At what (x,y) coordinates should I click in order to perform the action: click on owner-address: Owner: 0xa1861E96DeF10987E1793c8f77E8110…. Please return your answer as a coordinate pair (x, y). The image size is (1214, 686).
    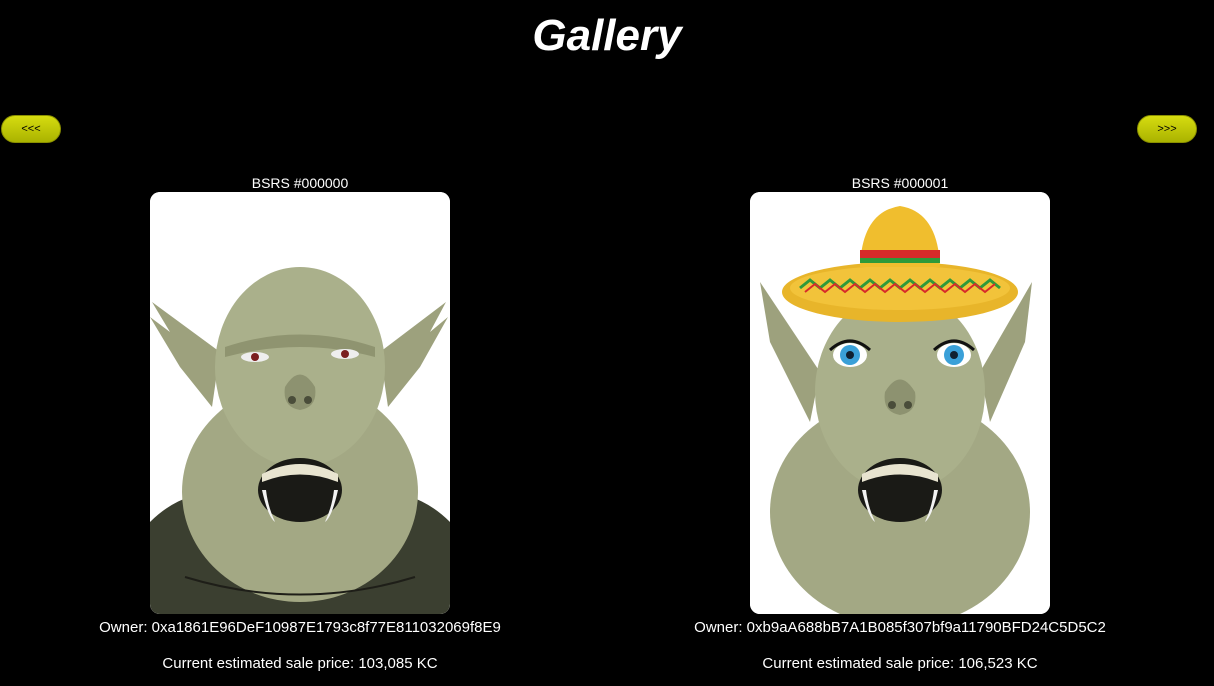
    Looking at the image, I should click on (300, 627).